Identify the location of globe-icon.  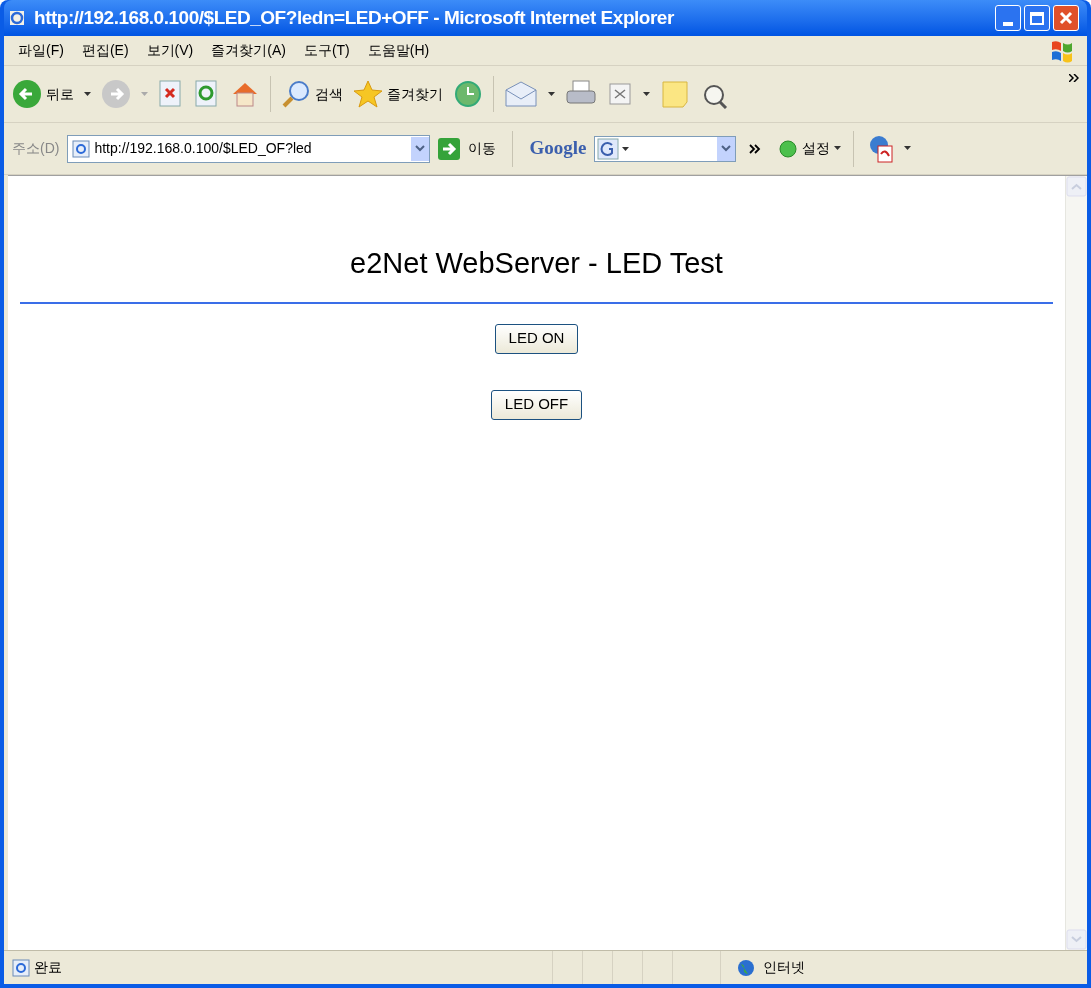
(746, 967).